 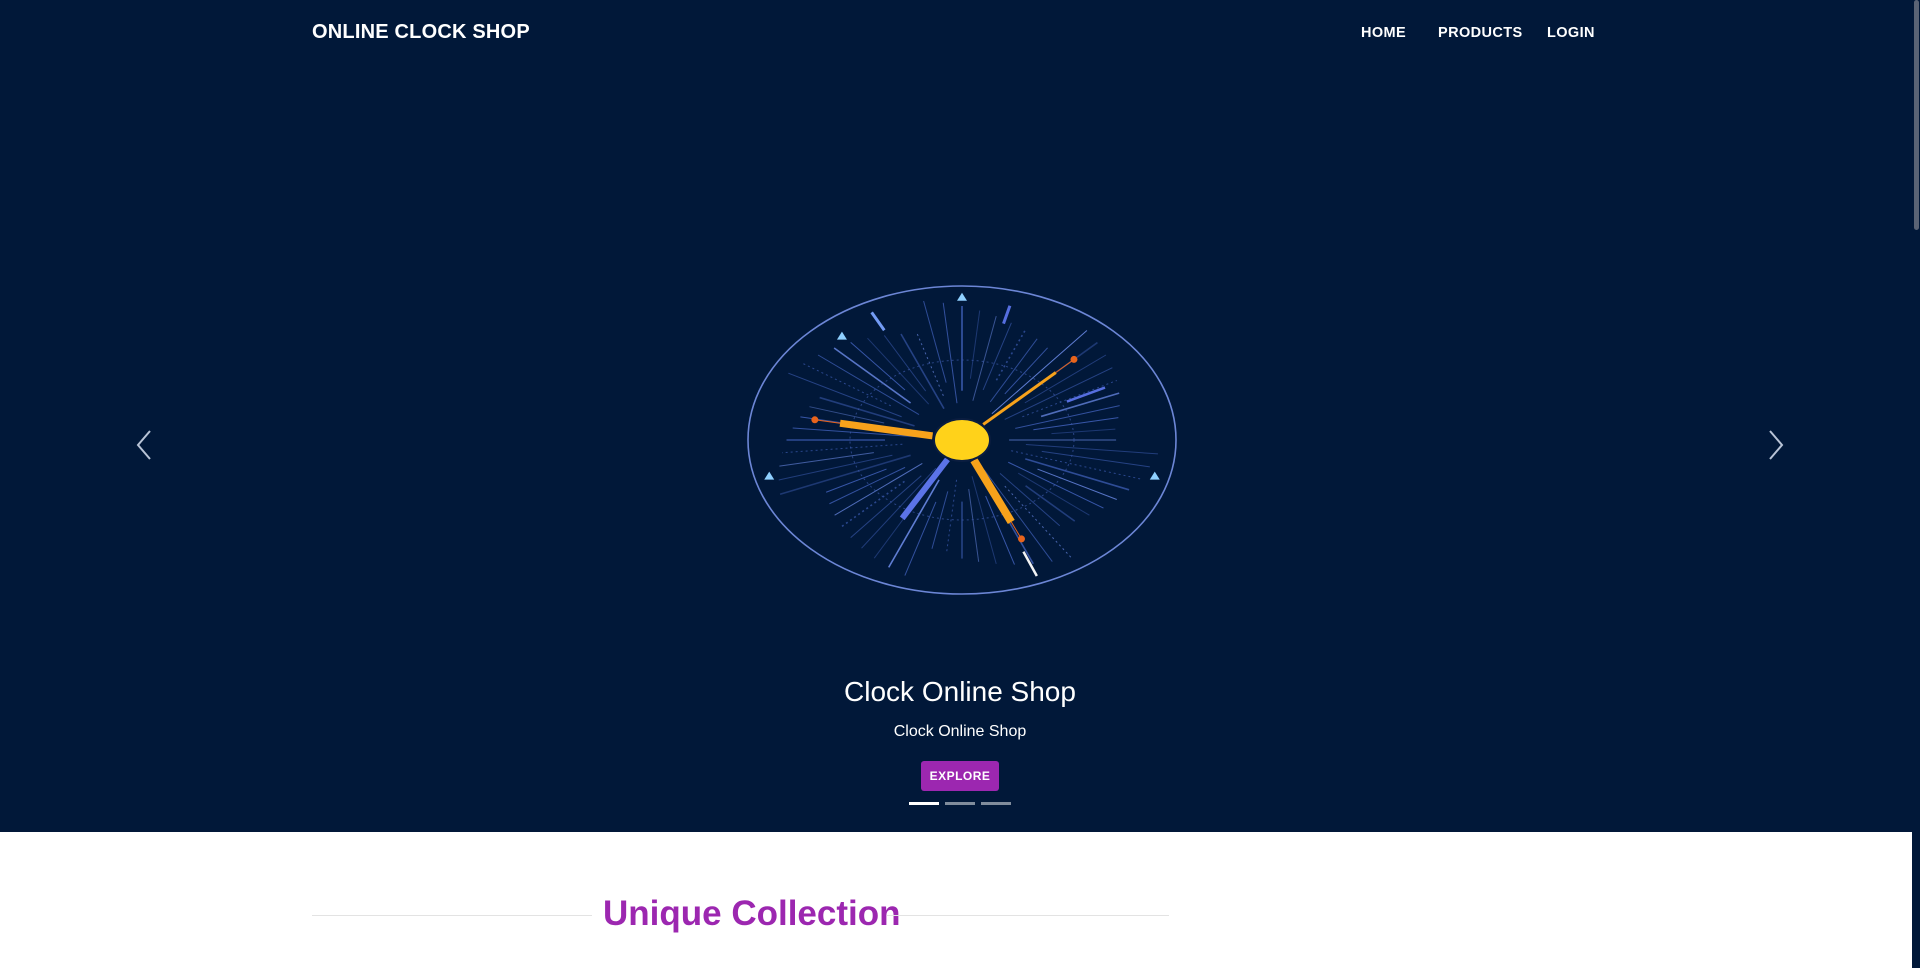 I want to click on clock-illustration, so click(x=962, y=440).